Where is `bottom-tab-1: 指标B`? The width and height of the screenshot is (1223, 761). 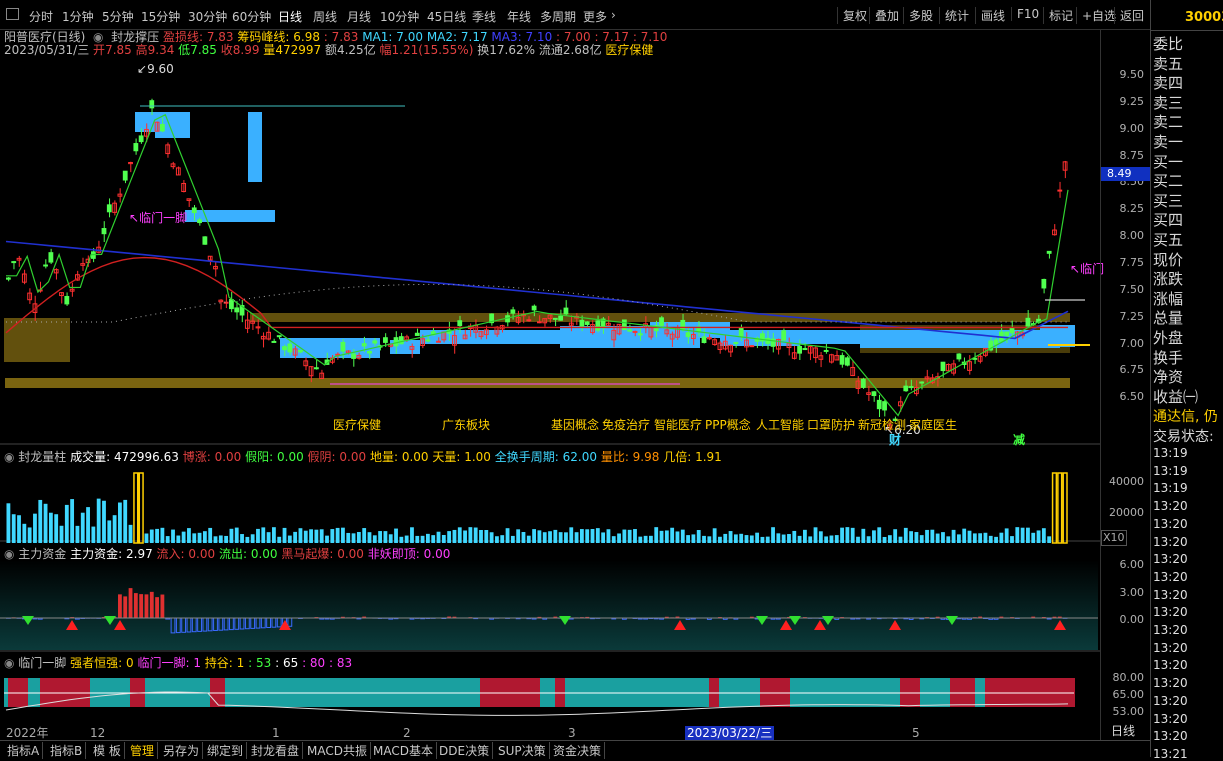
bottom-tab-1: 指标B is located at coordinates (66, 750).